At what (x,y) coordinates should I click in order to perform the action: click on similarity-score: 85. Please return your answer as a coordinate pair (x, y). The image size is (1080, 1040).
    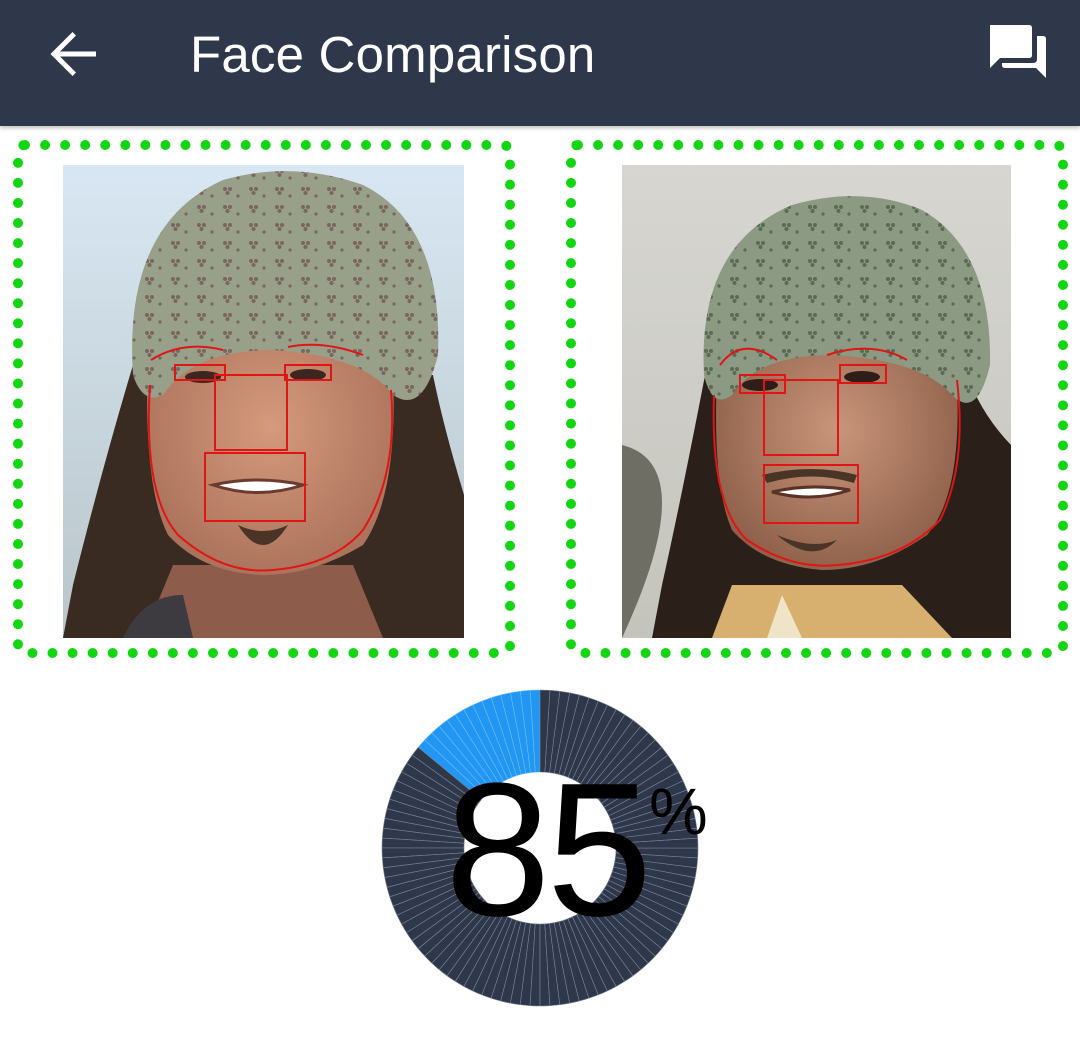
    Looking at the image, I should click on (548, 850).